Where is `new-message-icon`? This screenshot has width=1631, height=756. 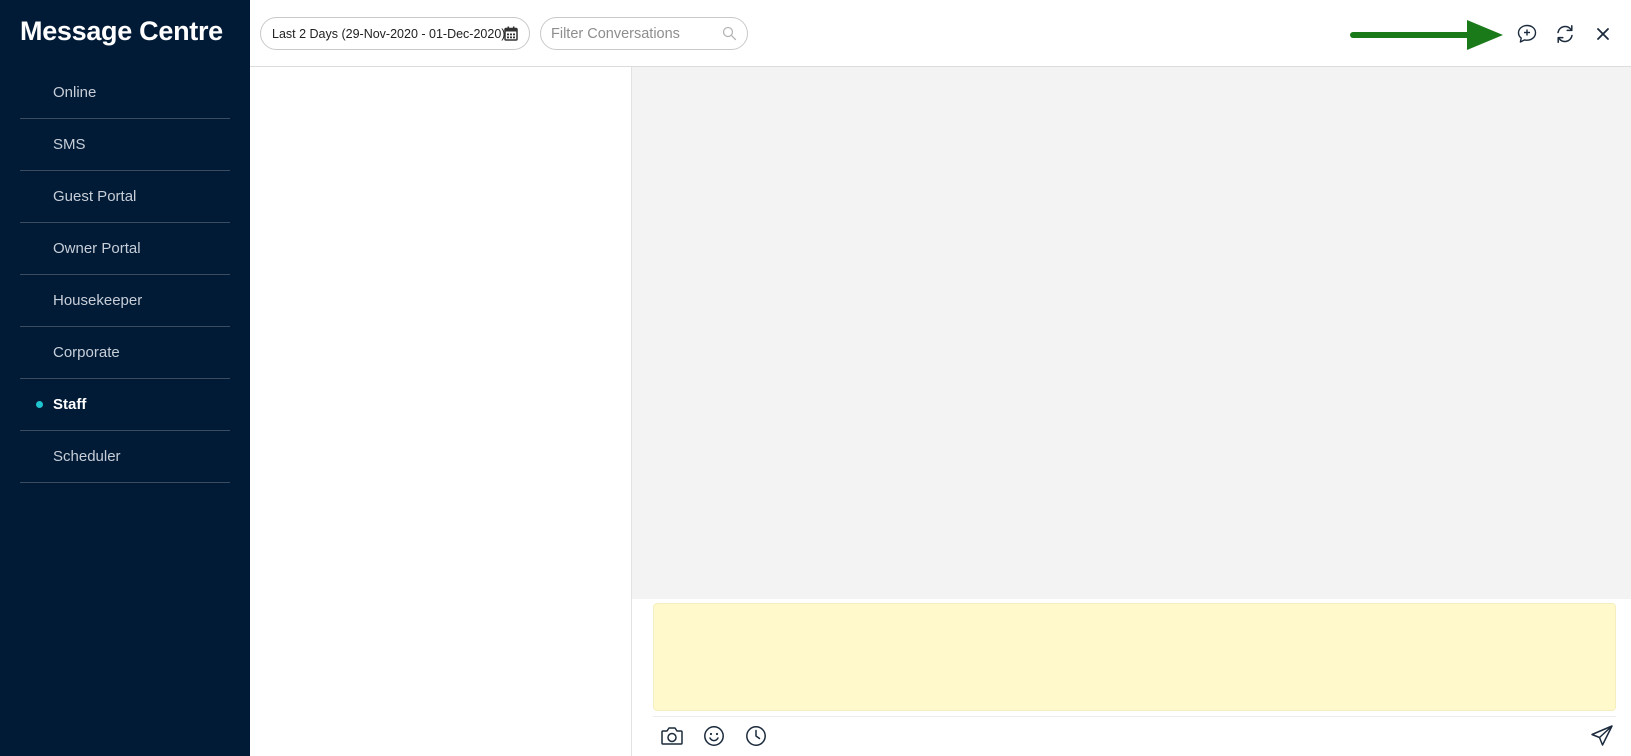
new-message-icon is located at coordinates (1527, 34).